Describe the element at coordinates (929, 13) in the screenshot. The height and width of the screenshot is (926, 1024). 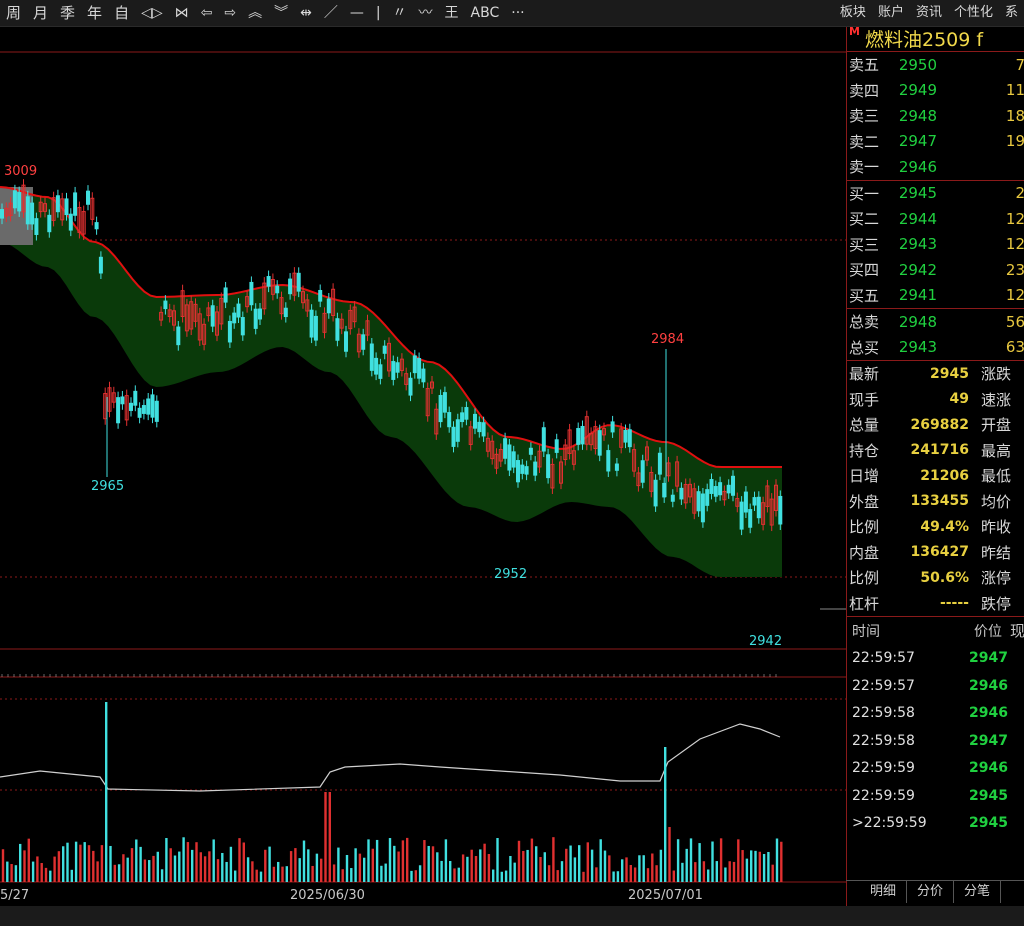
I see `menu-item-2: 资讯` at that location.